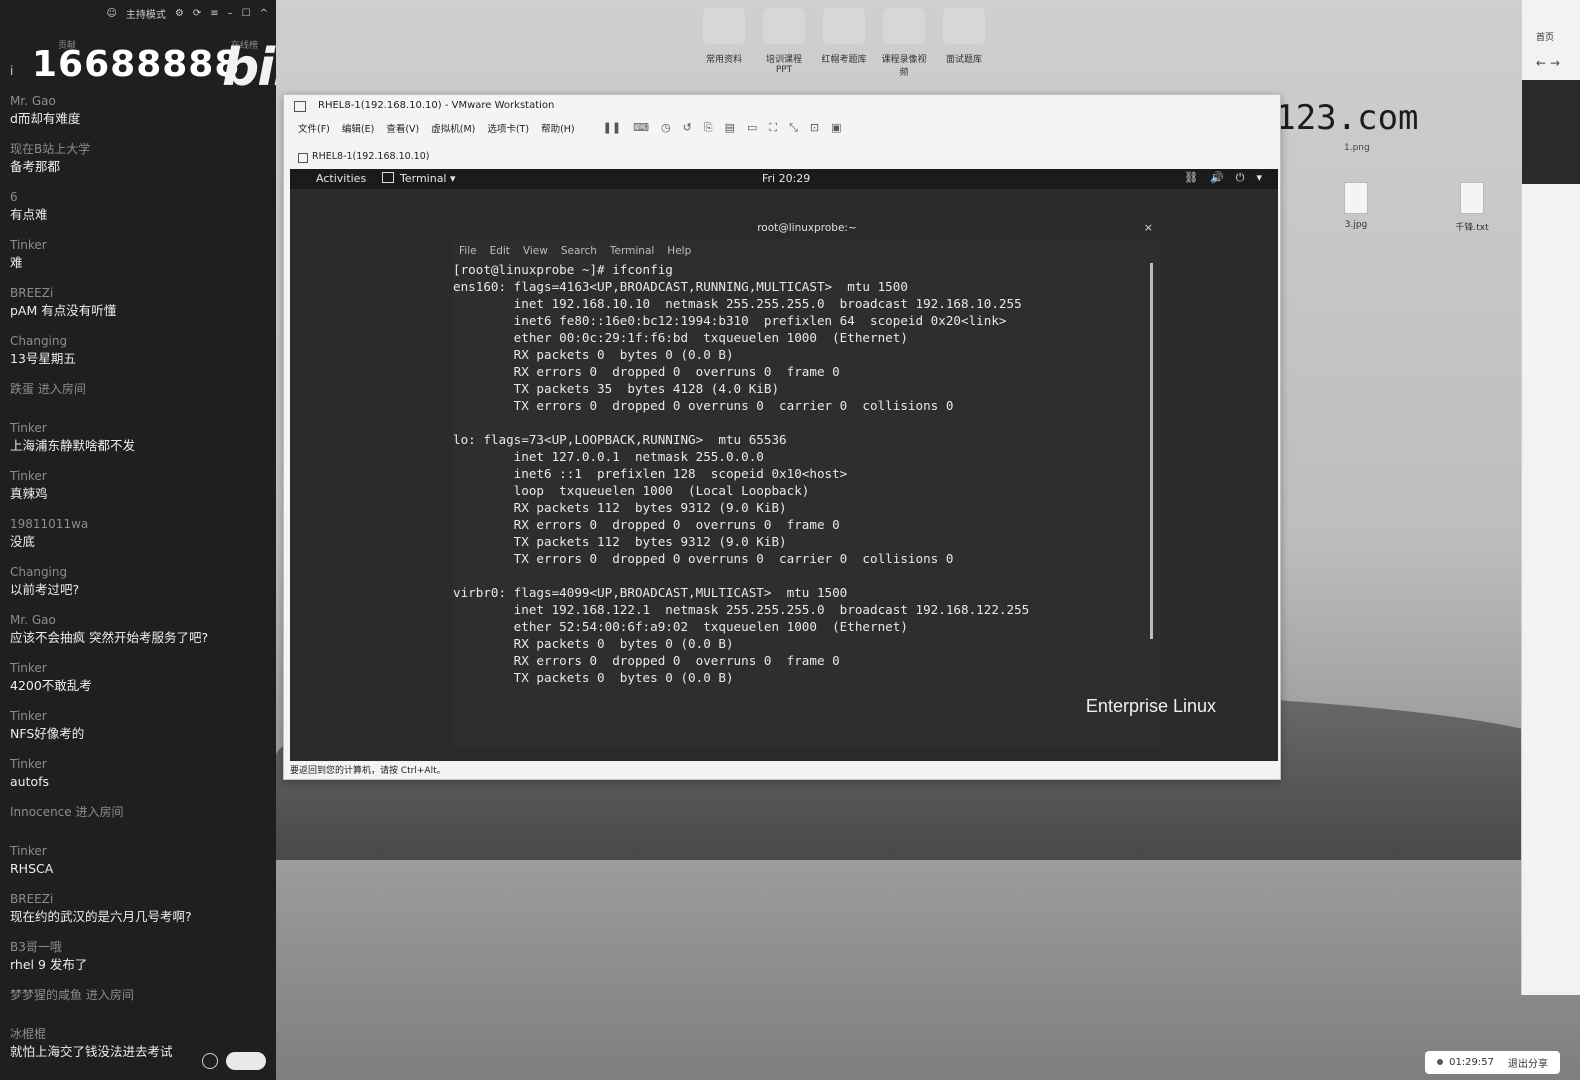 This screenshot has width=1580, height=1080. Describe the element at coordinates (814, 128) in the screenshot. I see `stretch-icon: ⊡` at that location.